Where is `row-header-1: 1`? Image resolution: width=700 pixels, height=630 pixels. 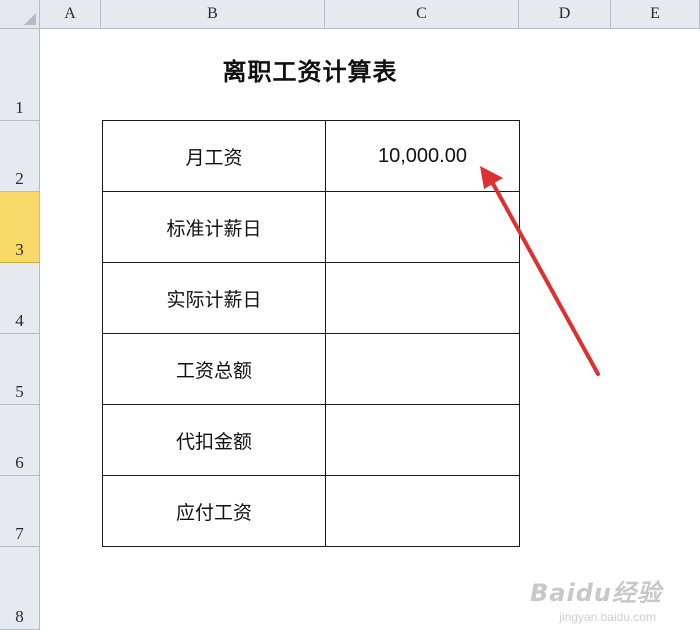 row-header-1: 1 is located at coordinates (20, 75).